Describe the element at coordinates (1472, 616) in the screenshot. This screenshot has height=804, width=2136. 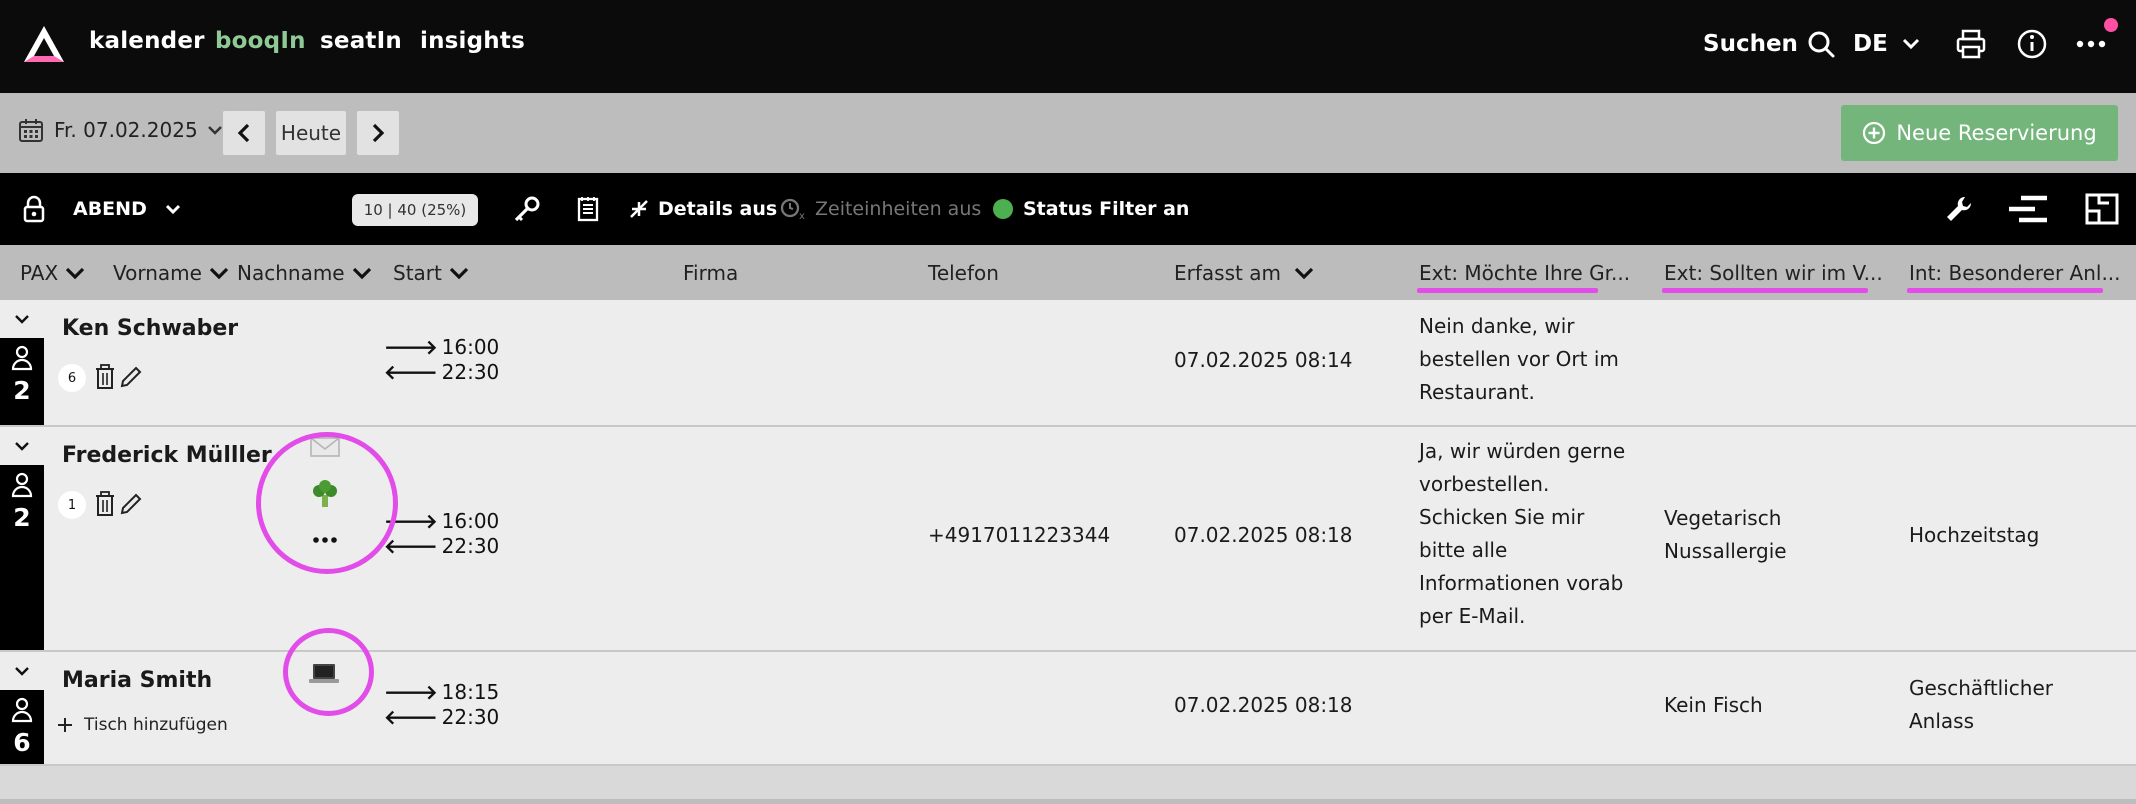
I see `text-line: per E-Mail.` at that location.